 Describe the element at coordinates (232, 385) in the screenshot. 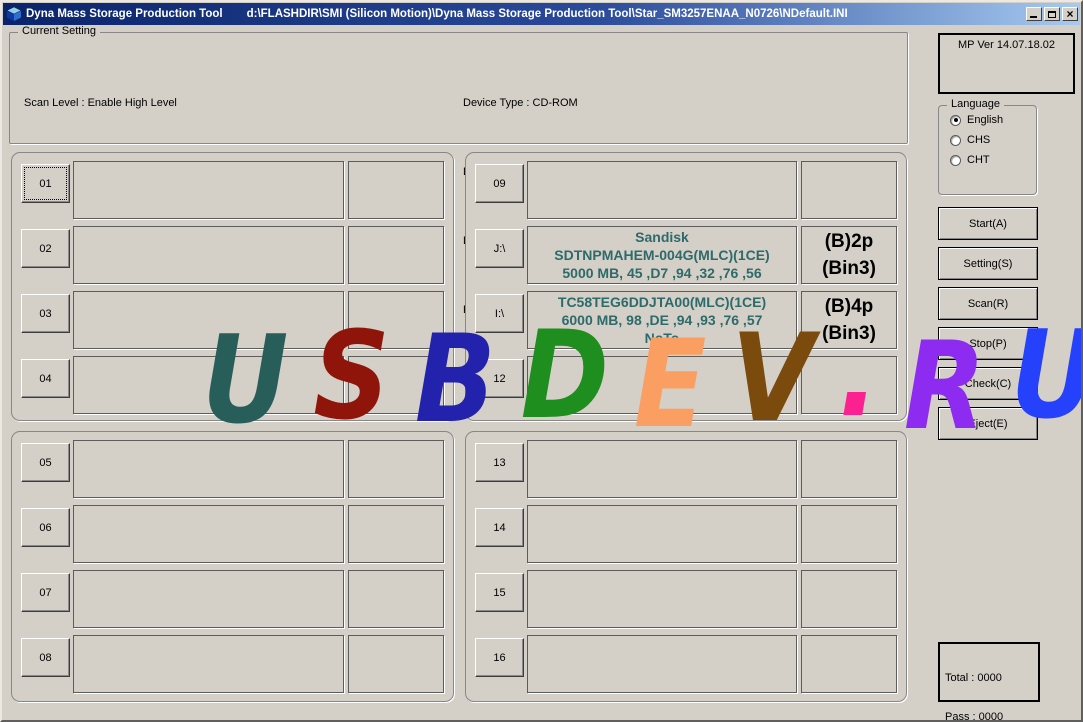

I see `port-row-04: 04` at that location.